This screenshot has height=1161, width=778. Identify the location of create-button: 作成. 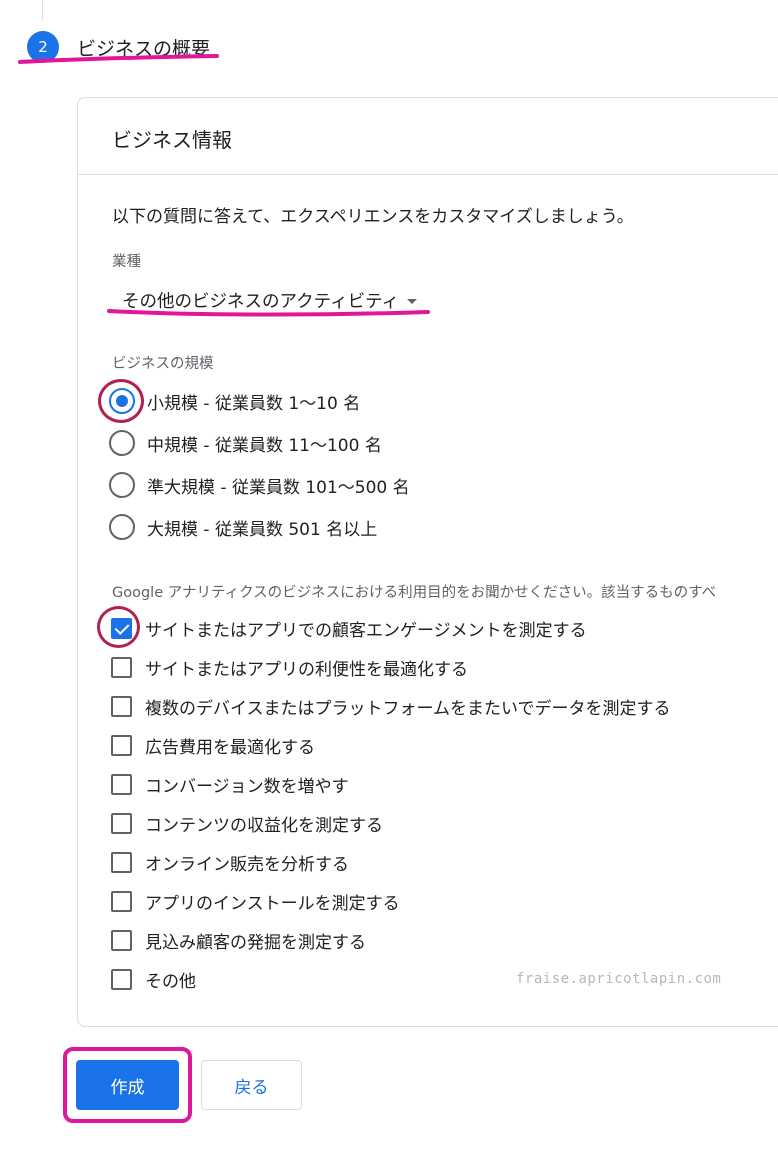
(127, 1085).